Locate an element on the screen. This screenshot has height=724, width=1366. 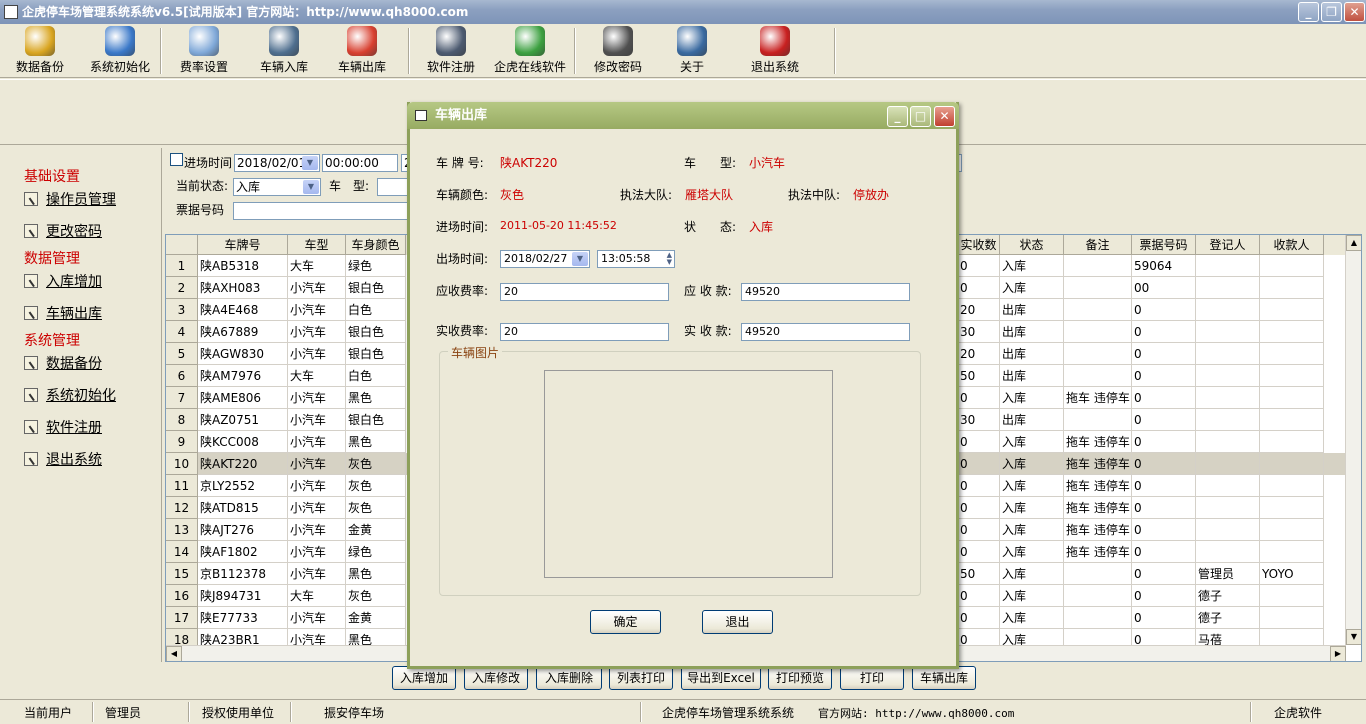
type-label: 车 型: is located at coordinates (349, 186).